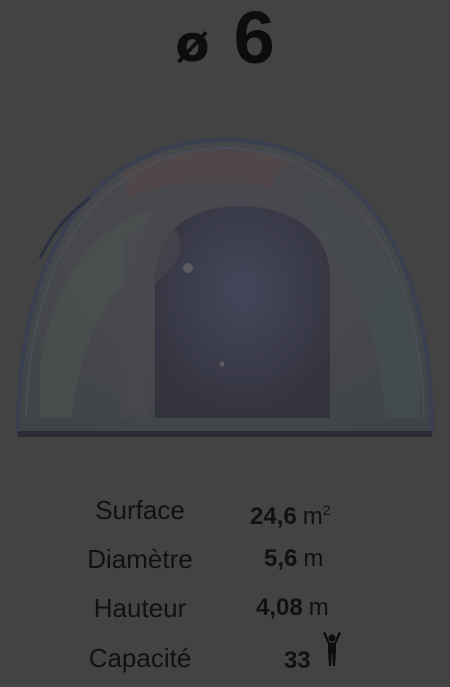  Describe the element at coordinates (225, 559) in the screenshot. I see `spec-row-diameter: Diamètre 5,6 m` at that location.